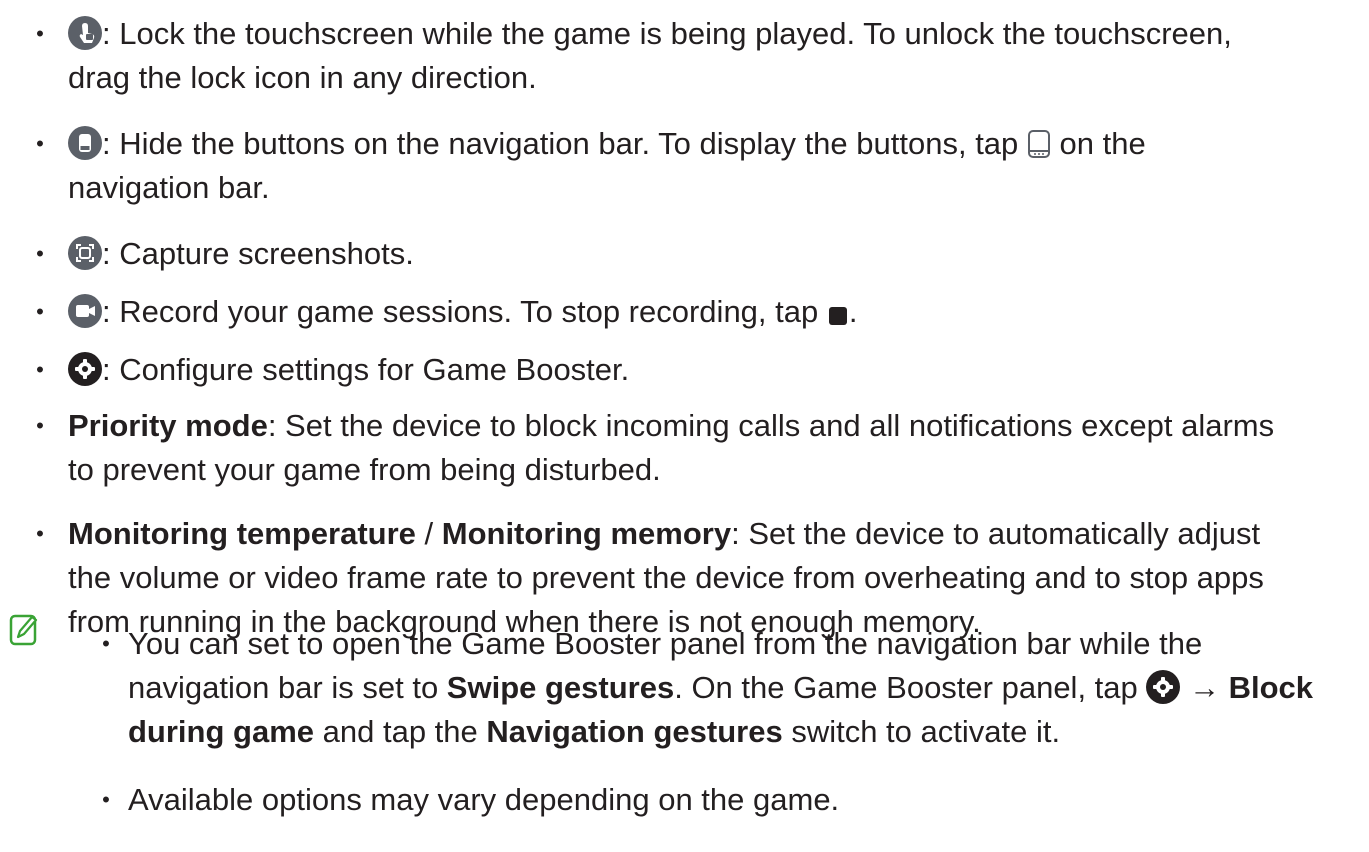  Describe the element at coordinates (242, 533) in the screenshot. I see `term-monitoring-temperature: Monitoring temperature` at that location.